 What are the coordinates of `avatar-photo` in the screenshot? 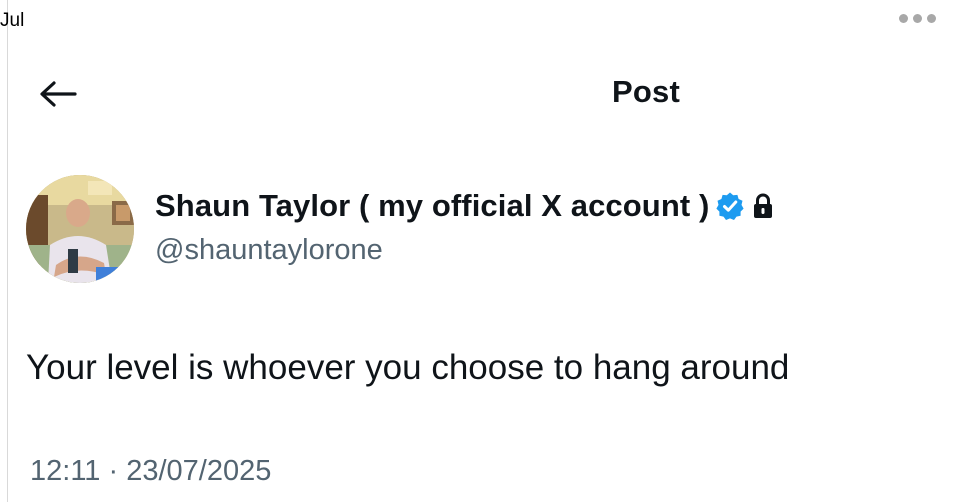 It's located at (80, 229).